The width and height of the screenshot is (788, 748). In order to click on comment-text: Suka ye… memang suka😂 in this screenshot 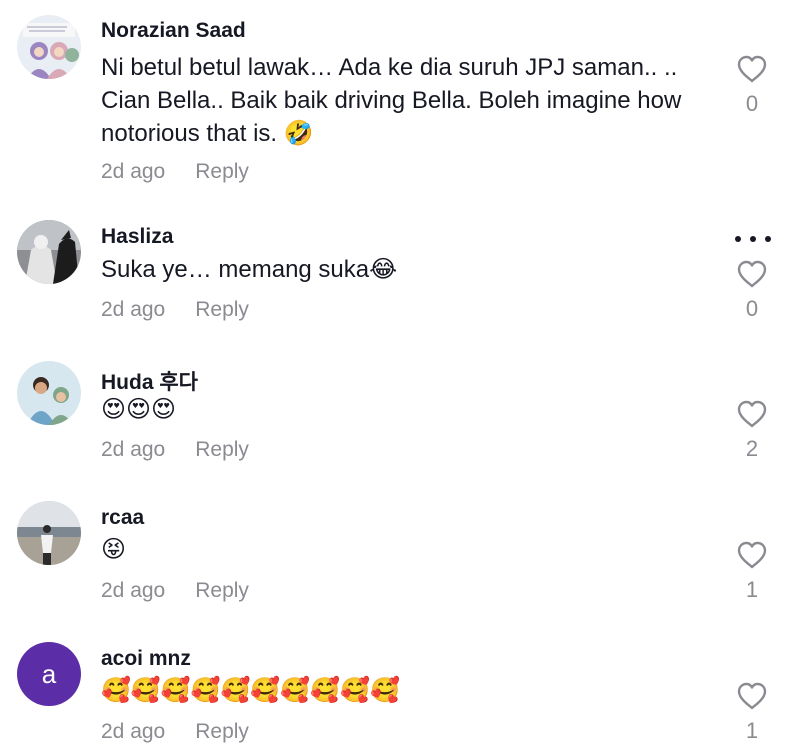, I will do `click(249, 269)`.